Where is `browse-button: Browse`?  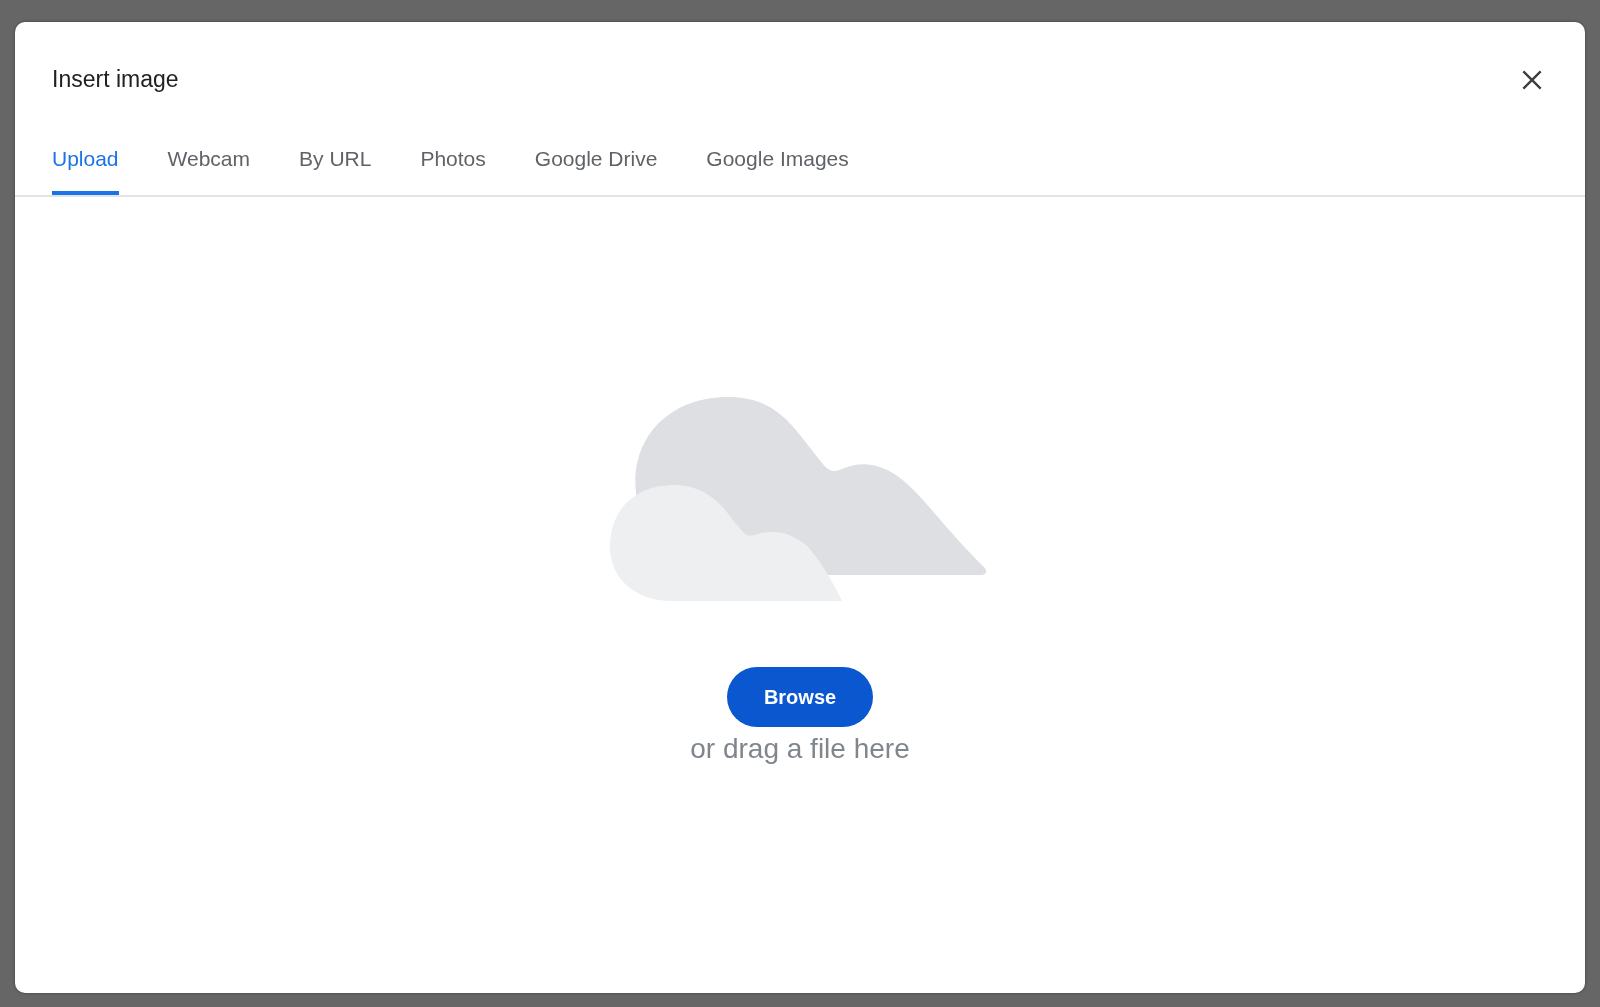 browse-button: Browse is located at coordinates (800, 697).